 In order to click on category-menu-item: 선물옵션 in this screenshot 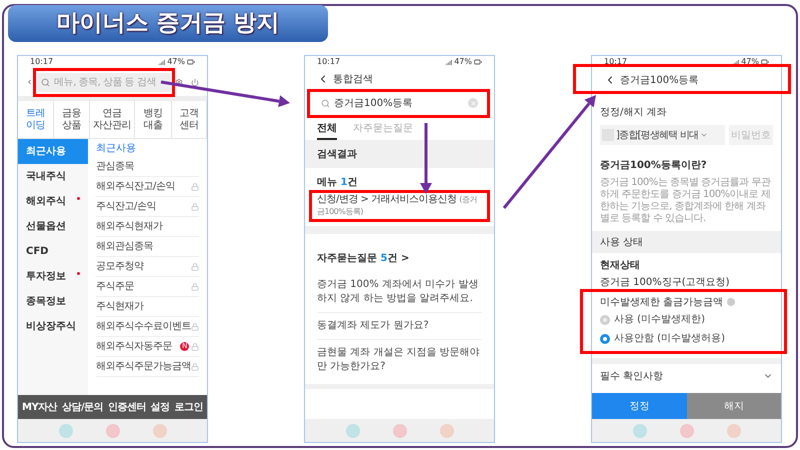, I will do `click(53, 226)`.